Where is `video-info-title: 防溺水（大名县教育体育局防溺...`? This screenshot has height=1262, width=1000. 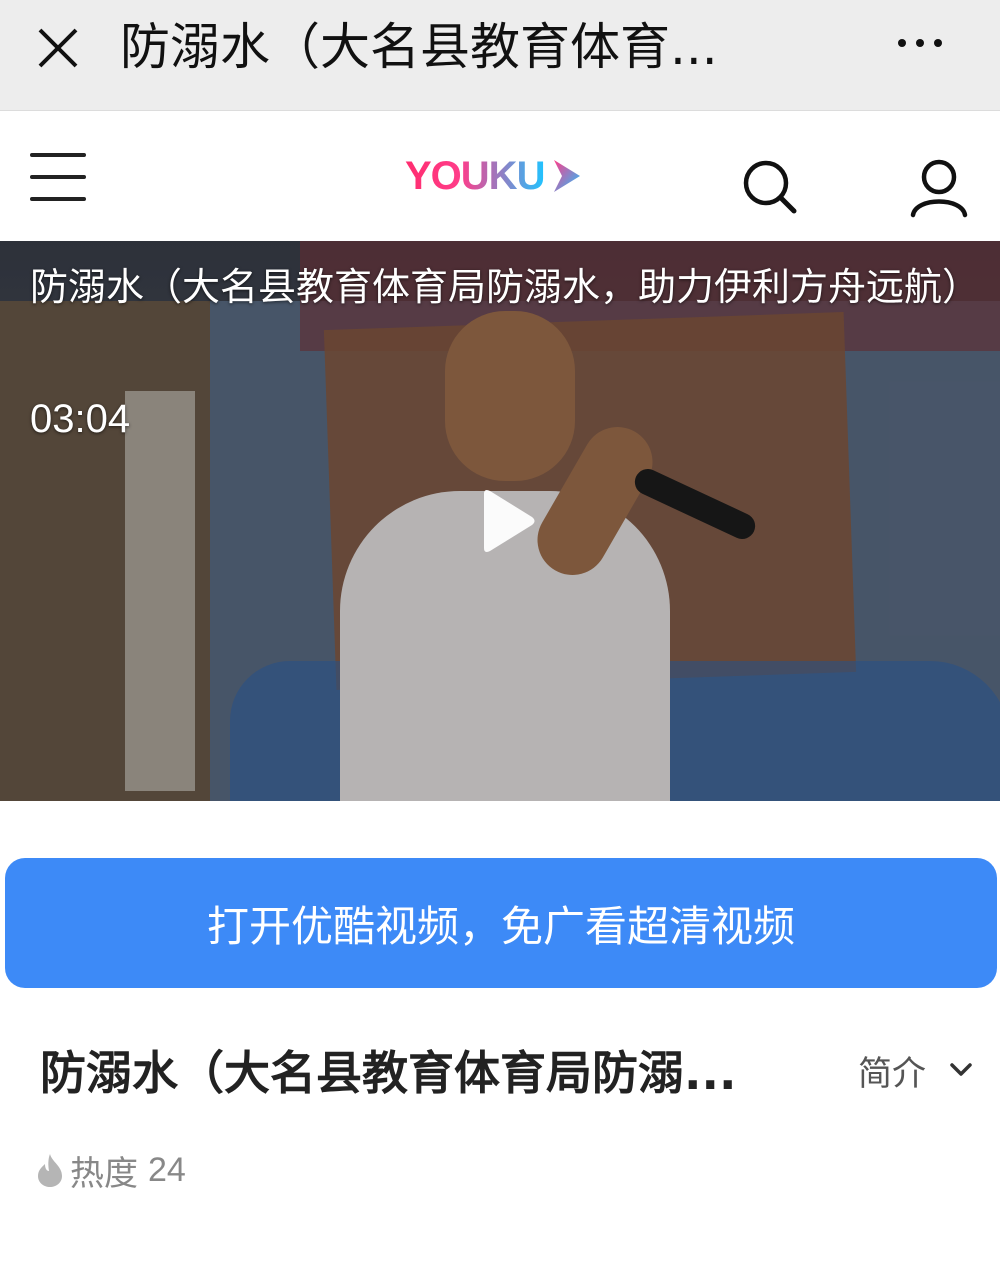 video-info-title: 防溺水（大名县教育体育局防溺... is located at coordinates (388, 1073).